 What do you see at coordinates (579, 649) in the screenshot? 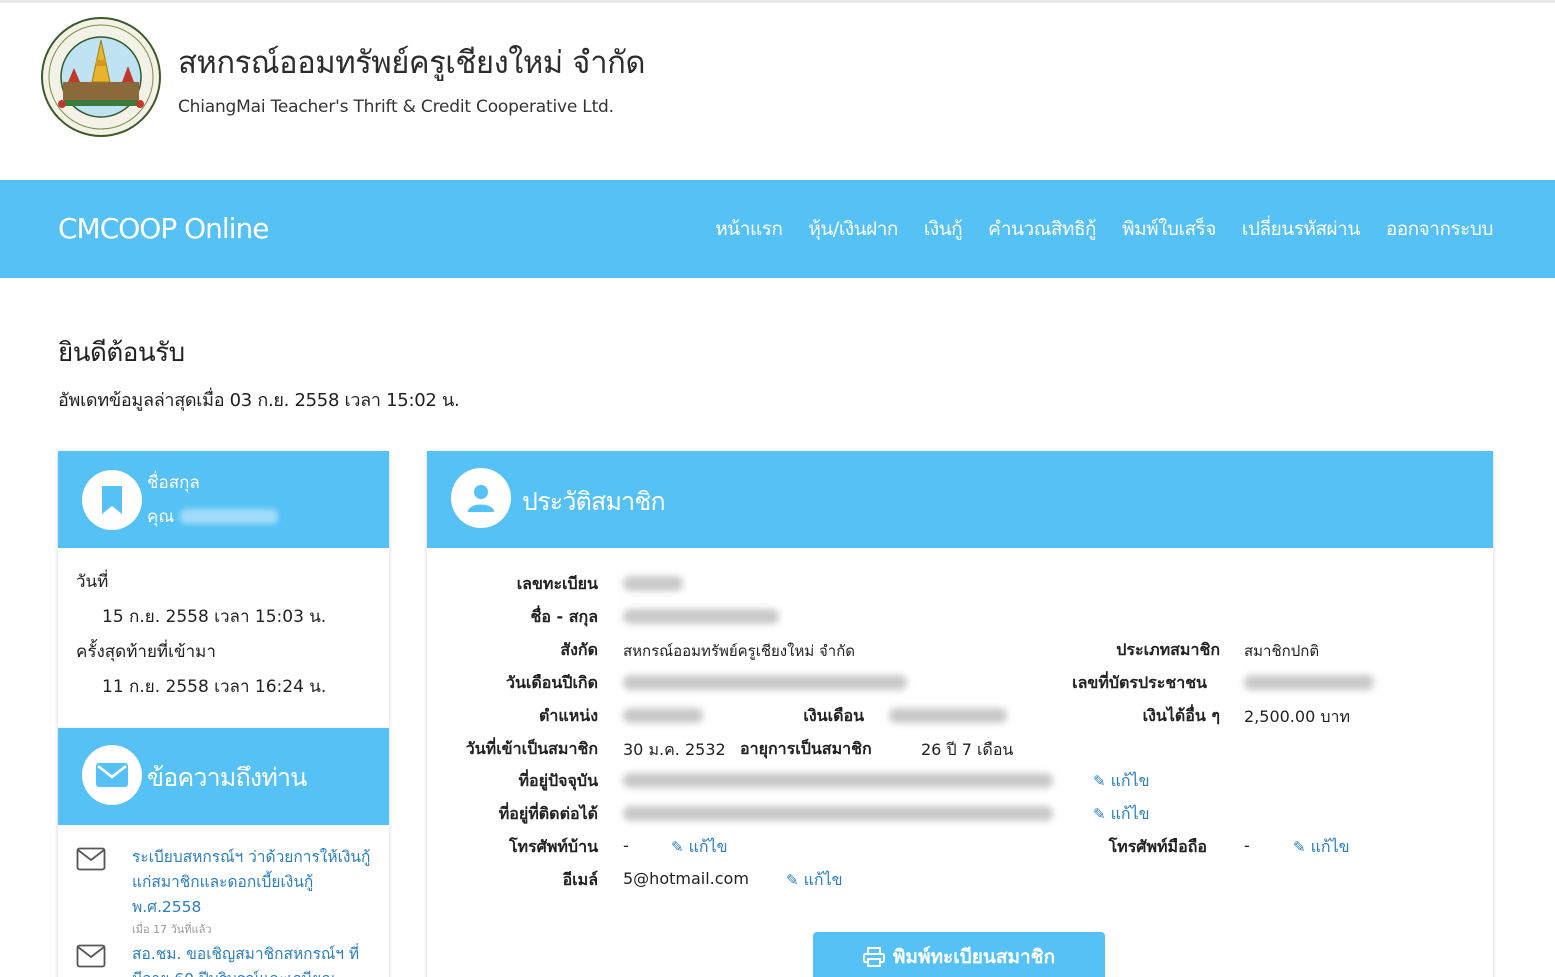
I see `affiliation-label: สังกัด` at bounding box center [579, 649].